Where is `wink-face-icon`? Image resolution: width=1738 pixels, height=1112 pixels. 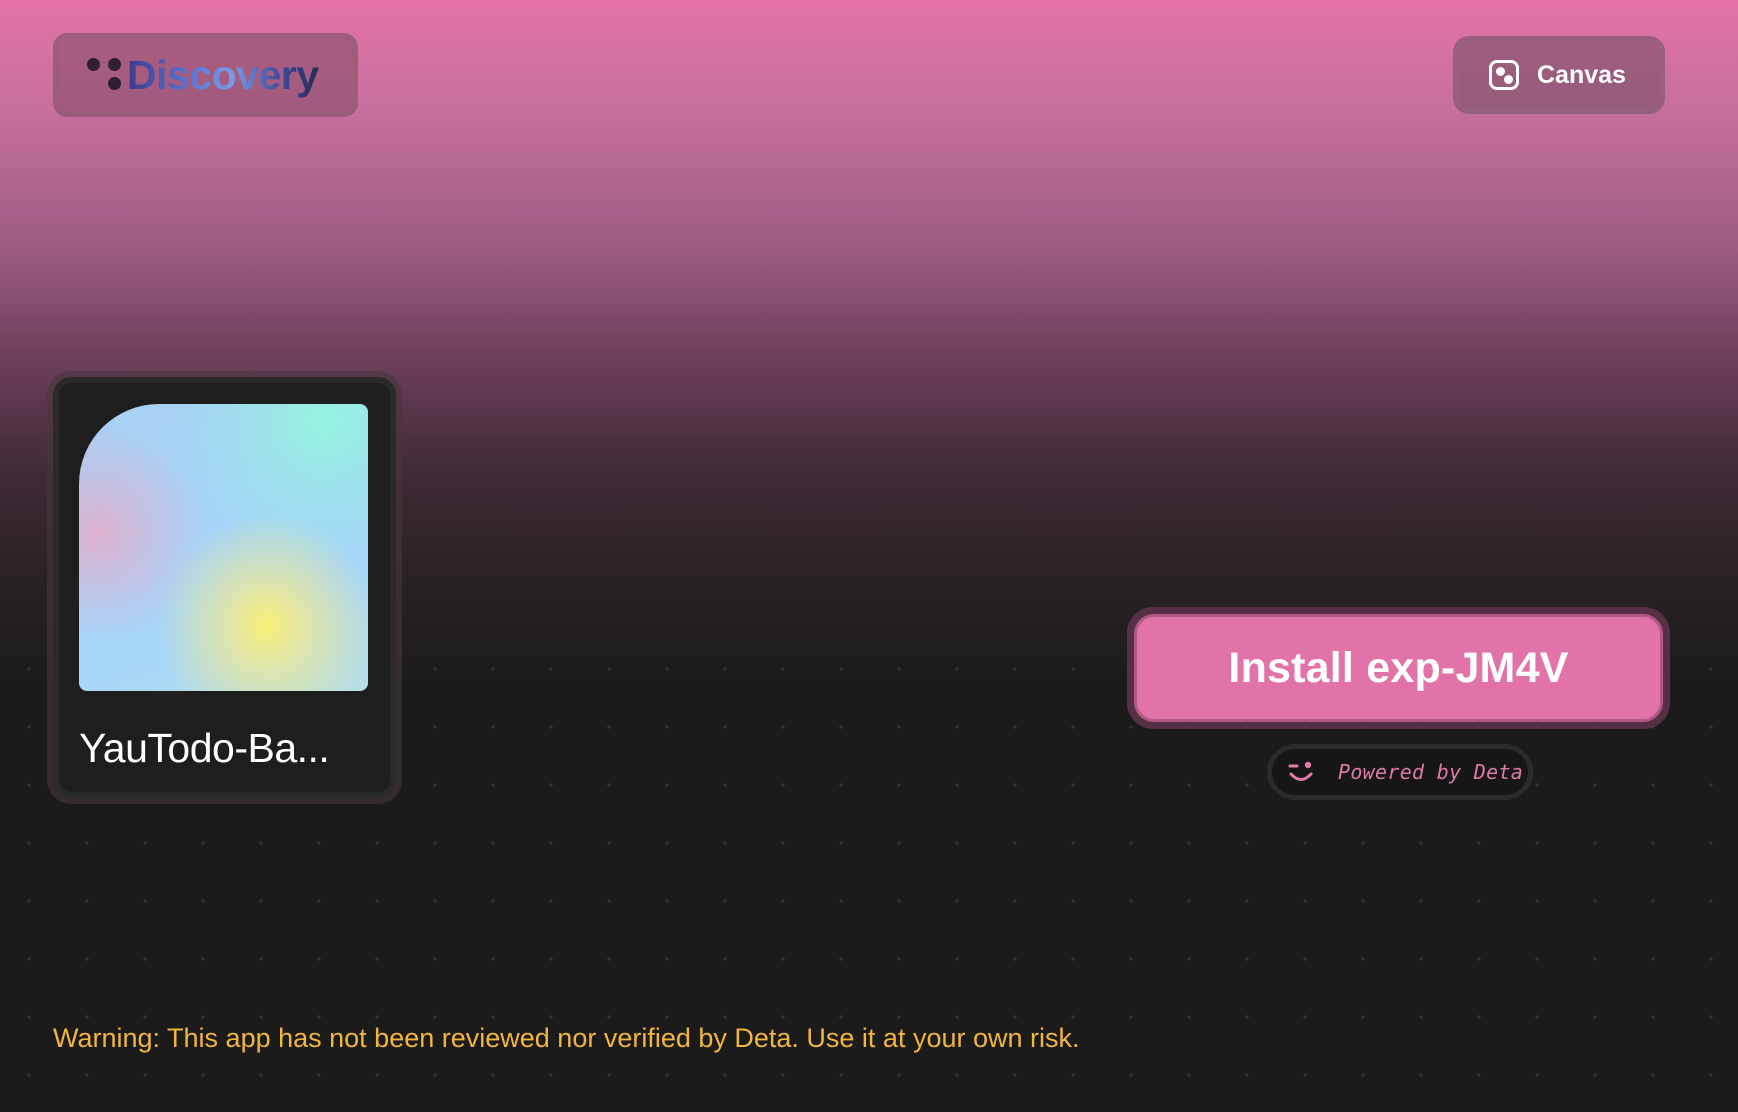
wink-face-icon is located at coordinates (1300, 771).